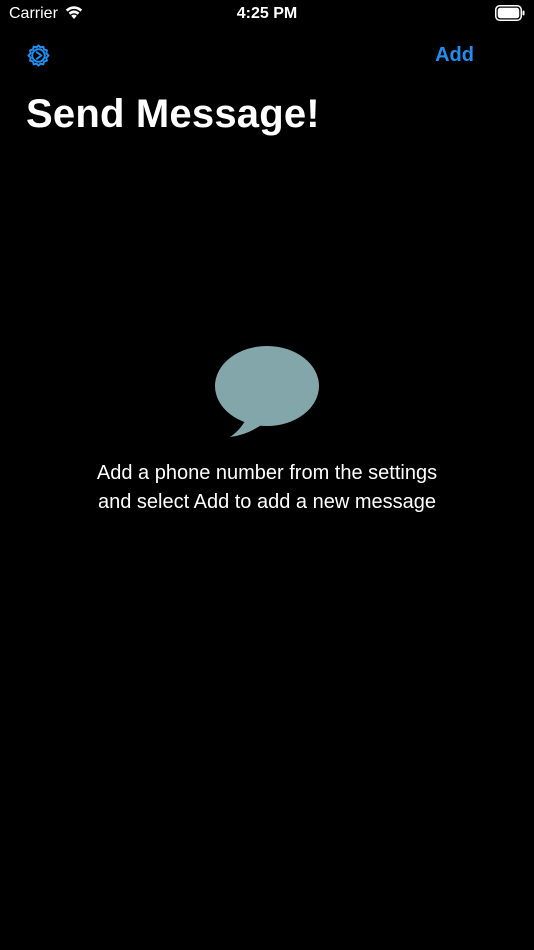  I want to click on battery-icon, so click(510, 13).